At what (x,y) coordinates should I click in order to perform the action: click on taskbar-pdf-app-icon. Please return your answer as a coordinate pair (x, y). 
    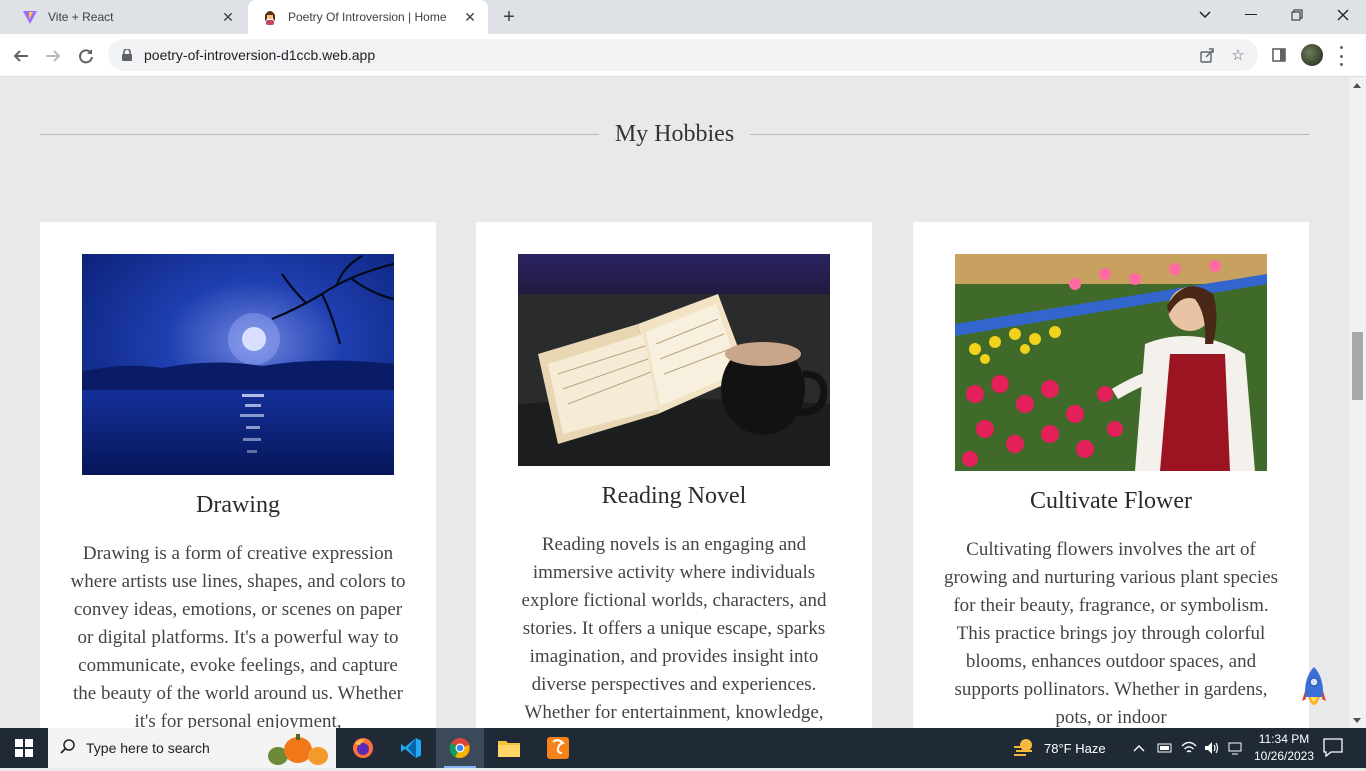
    Looking at the image, I should click on (558, 748).